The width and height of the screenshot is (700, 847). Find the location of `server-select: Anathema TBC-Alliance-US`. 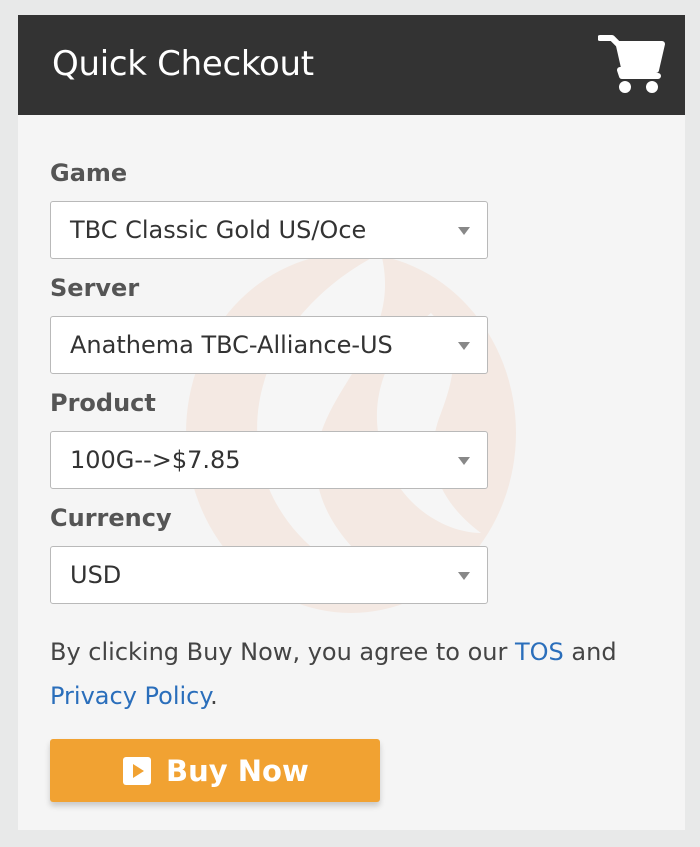

server-select: Anathema TBC-Alliance-US is located at coordinates (269, 345).